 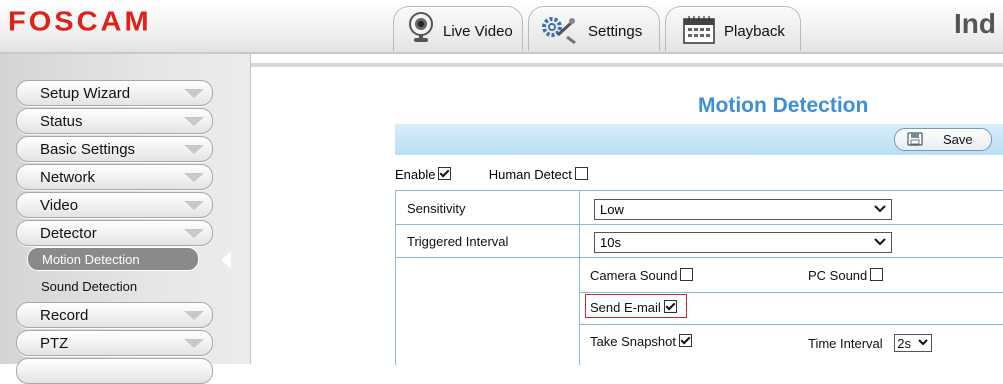 I want to click on sensitivity-select-value: Low, so click(x=612, y=209).